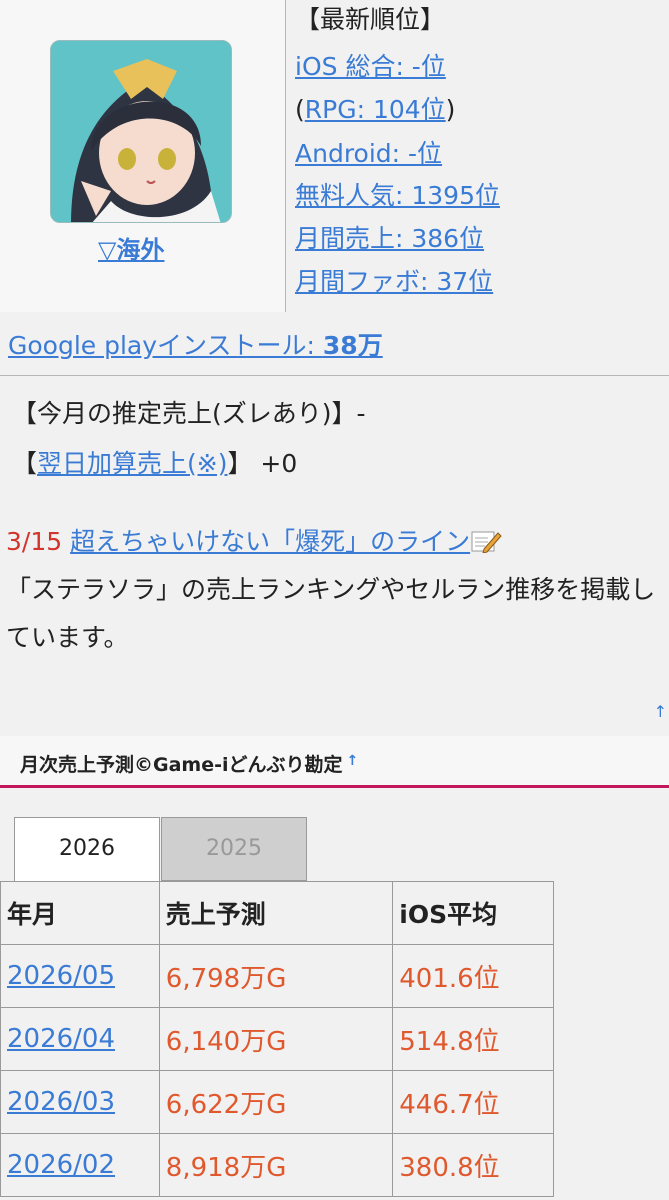 The height and width of the screenshot is (1200, 669). I want to click on character-avatar-image, so click(141, 131).